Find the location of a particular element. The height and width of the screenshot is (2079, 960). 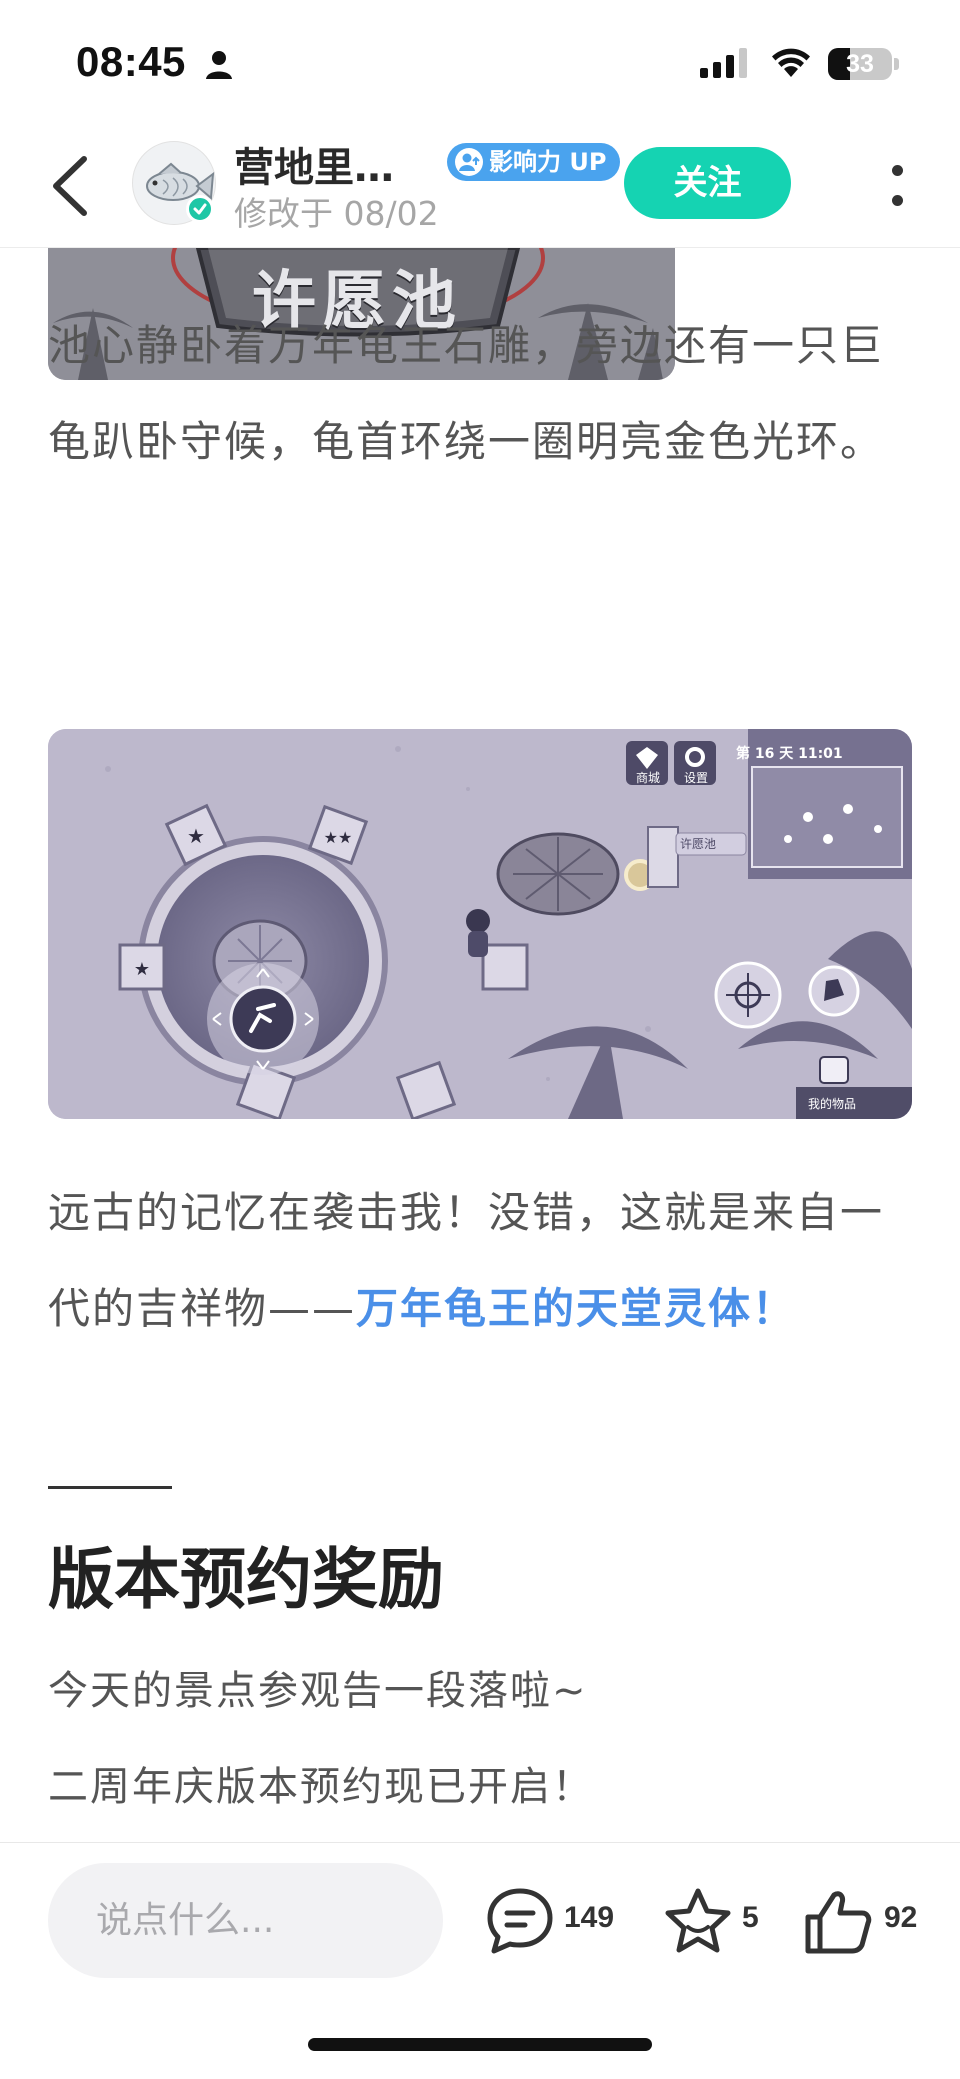

highlight-link: 万年龟王的天堂灵体！ is located at coordinates (576, 1308).